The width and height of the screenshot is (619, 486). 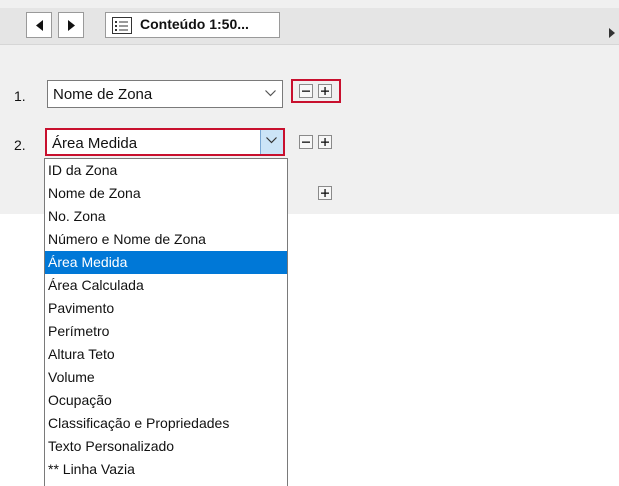 I want to click on dropdown-option: Área Calculada, so click(x=166, y=285).